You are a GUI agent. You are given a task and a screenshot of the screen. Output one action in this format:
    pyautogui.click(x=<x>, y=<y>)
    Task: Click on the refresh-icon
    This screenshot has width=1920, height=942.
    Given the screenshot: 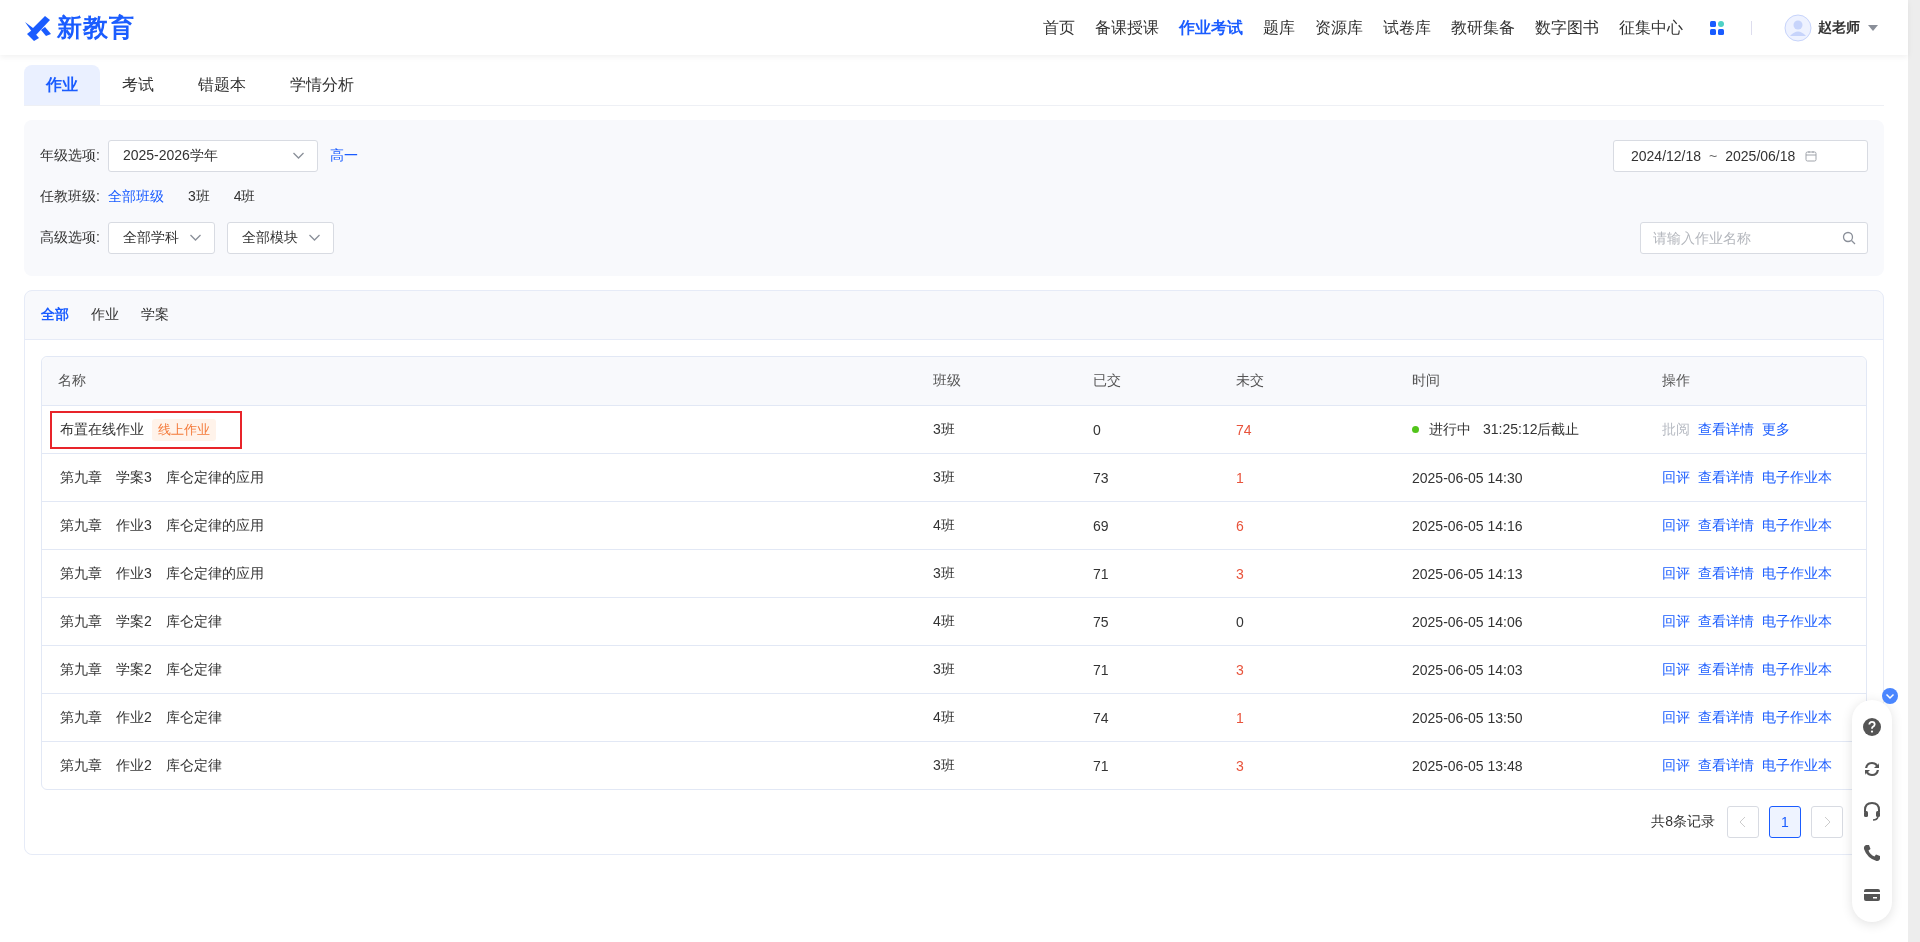 What is the action you would take?
    pyautogui.click(x=1872, y=769)
    